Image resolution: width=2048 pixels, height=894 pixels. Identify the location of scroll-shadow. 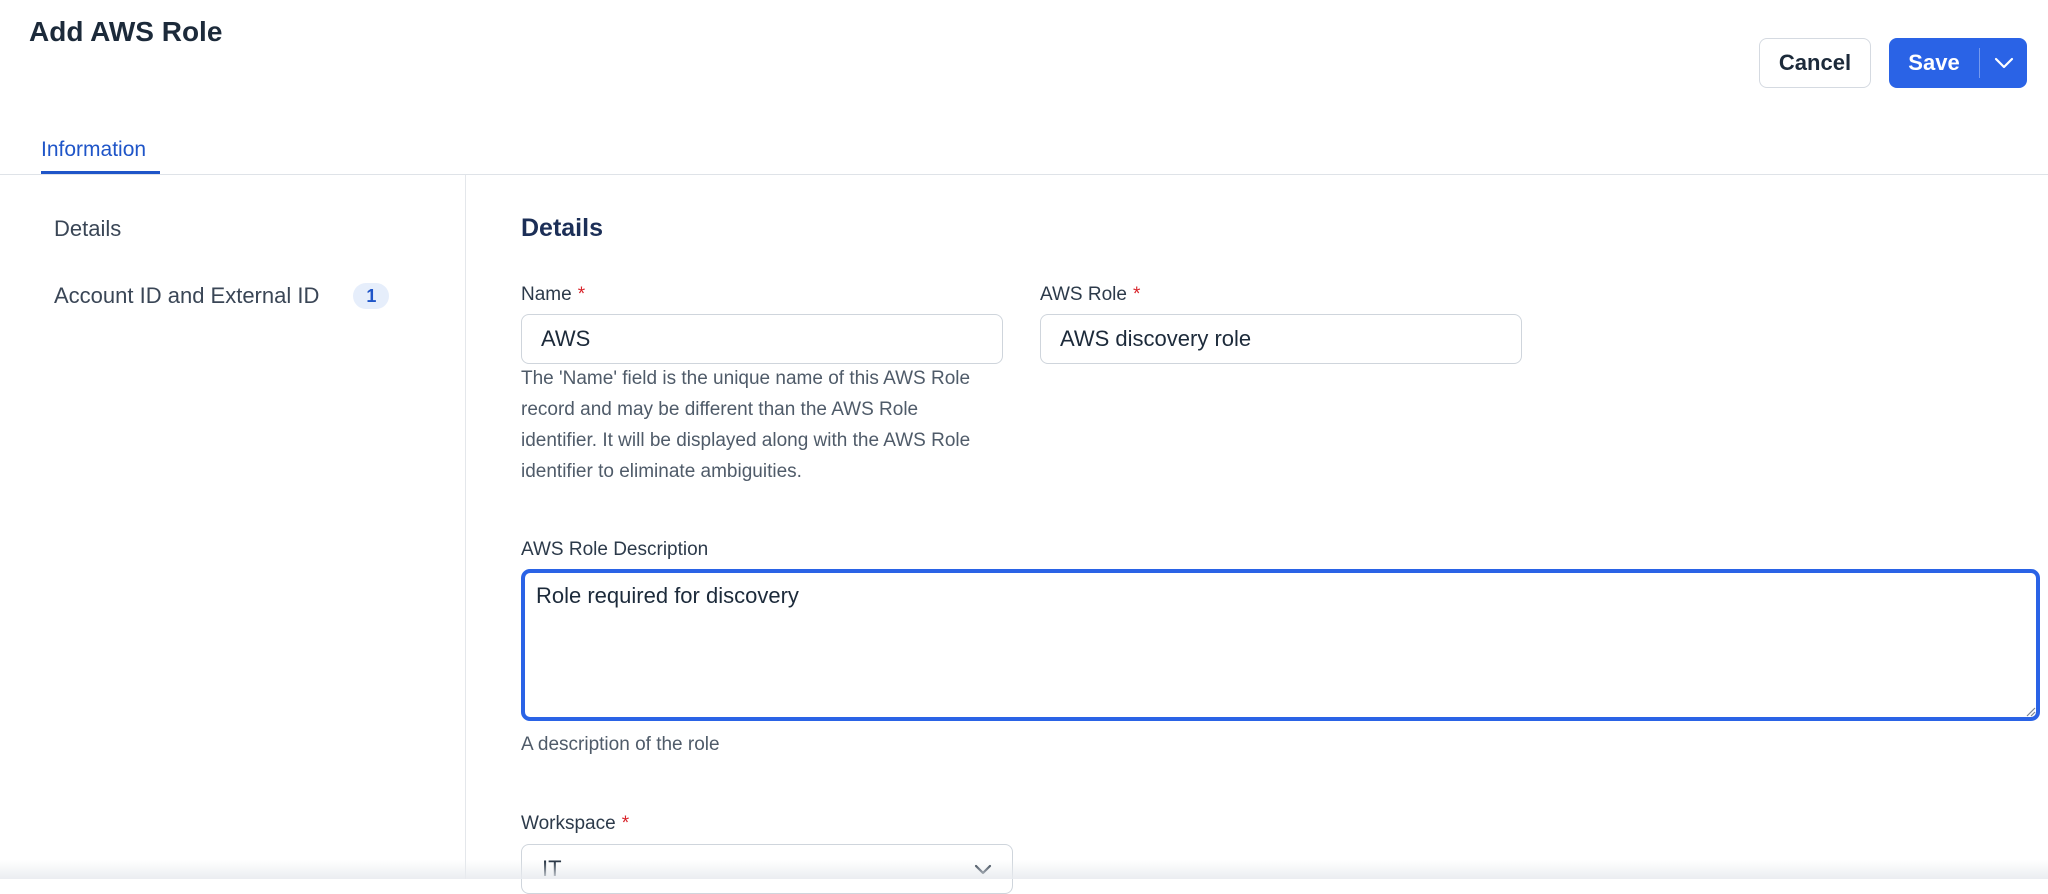
(1024, 869).